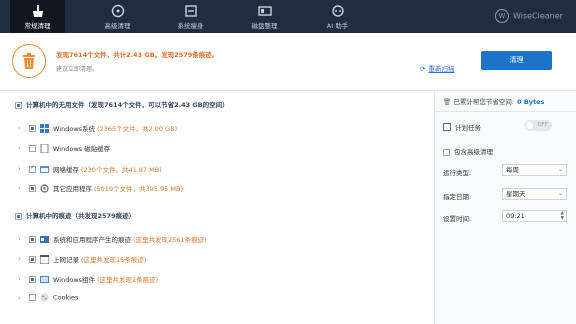 This screenshot has width=576, height=324. What do you see at coordinates (44, 279) in the screenshot?
I see `windows-components-icon` at bounding box center [44, 279].